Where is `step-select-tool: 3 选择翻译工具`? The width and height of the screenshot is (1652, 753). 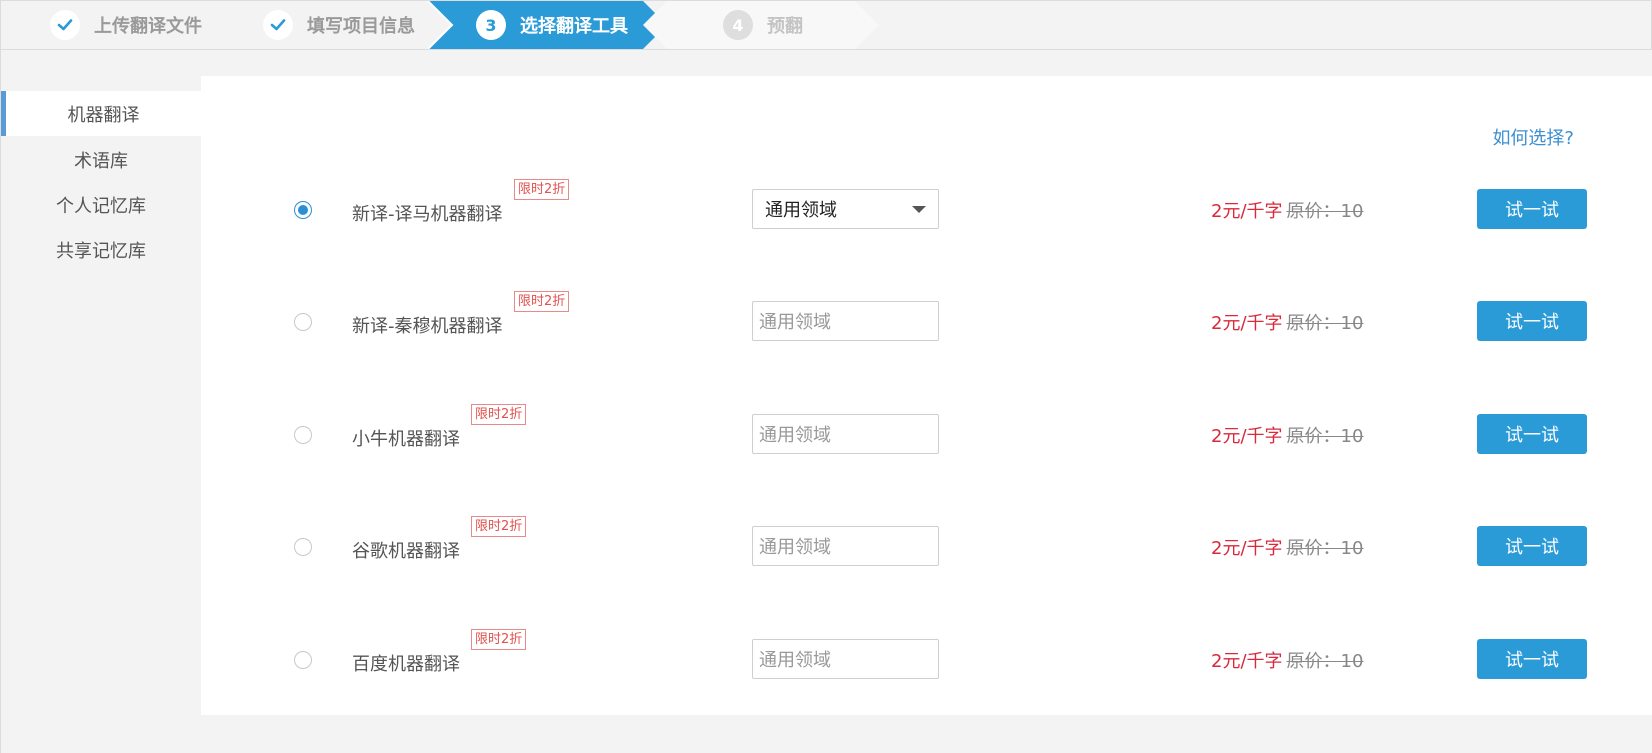 step-select-tool: 3 选择翻译工具 is located at coordinates (552, 25).